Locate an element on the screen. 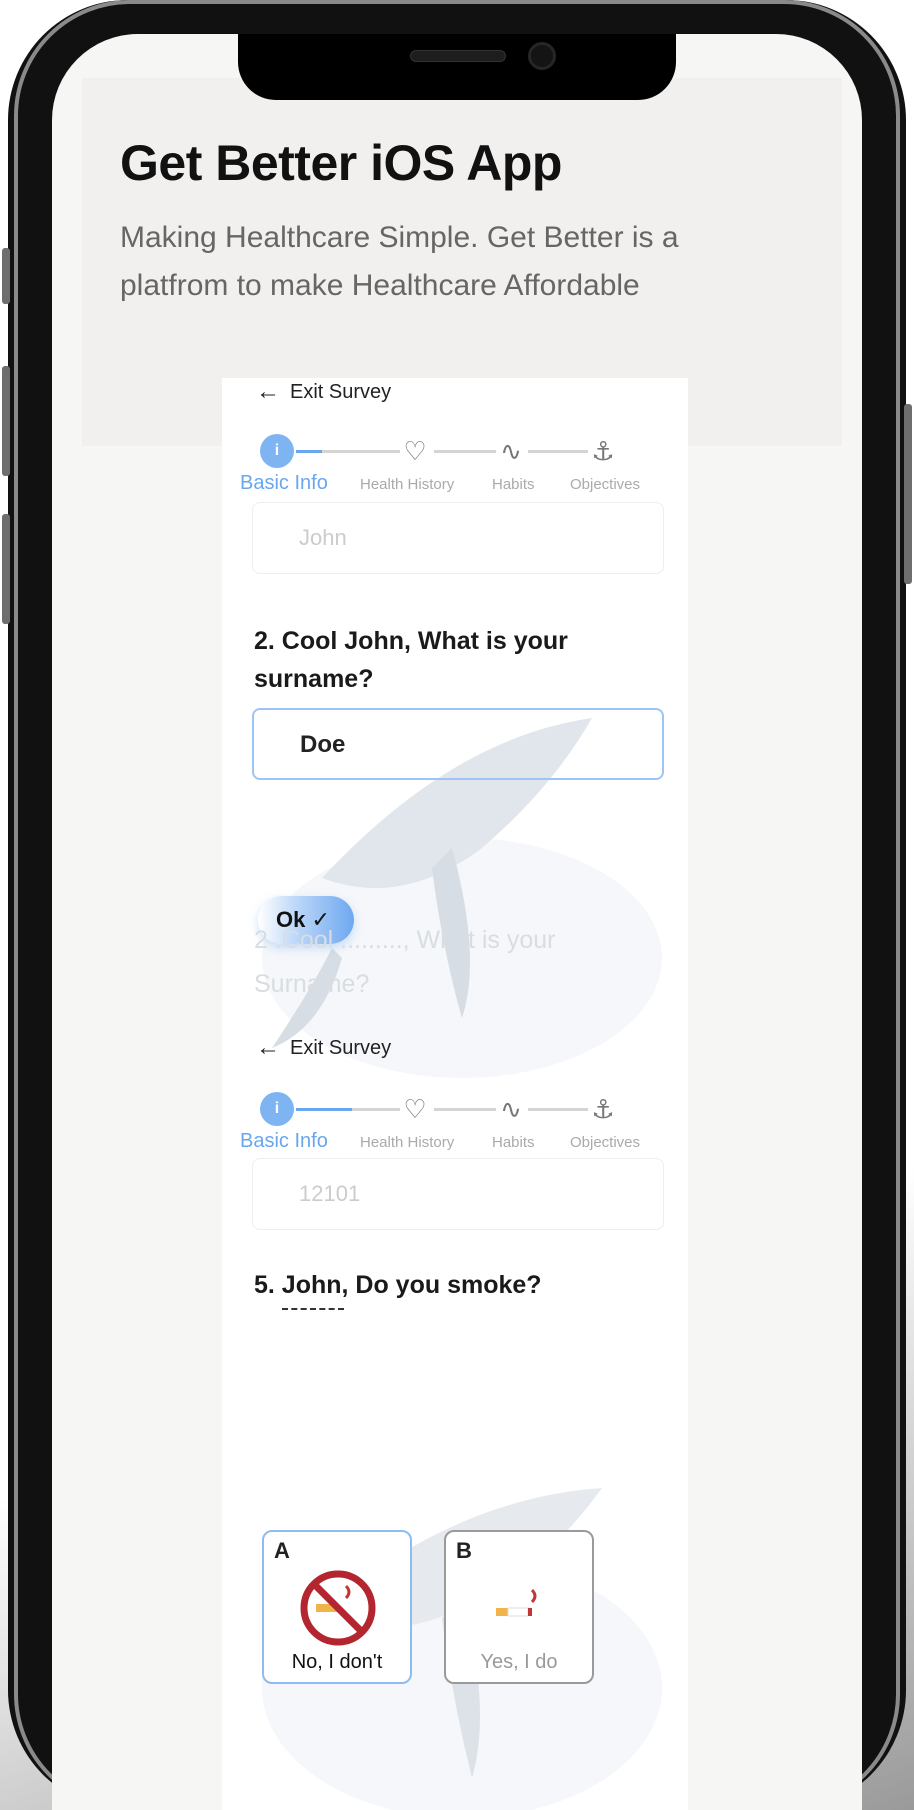 The height and width of the screenshot is (1810, 914). power-button is located at coordinates (908, 494).